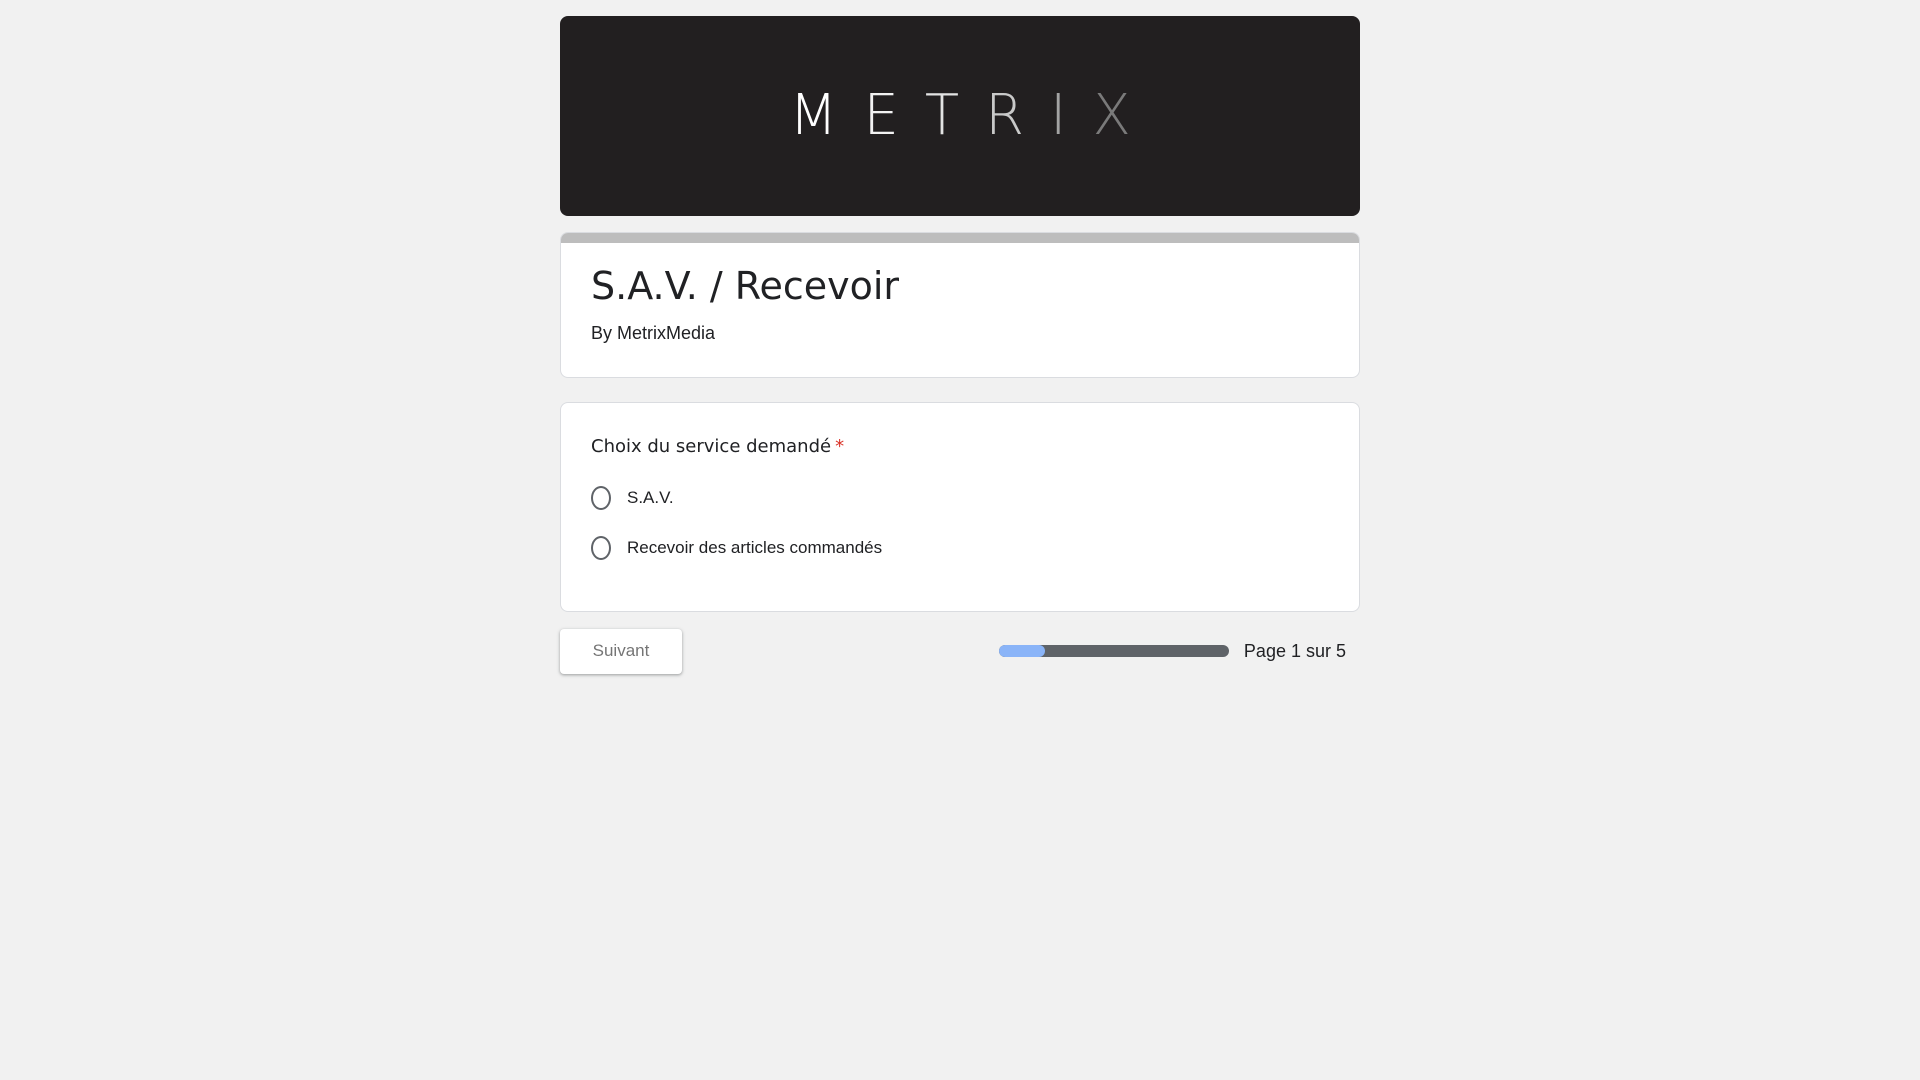 The height and width of the screenshot is (1080, 1920). What do you see at coordinates (711, 446) in the screenshot?
I see `question-title-text: Choix du service demandé` at bounding box center [711, 446].